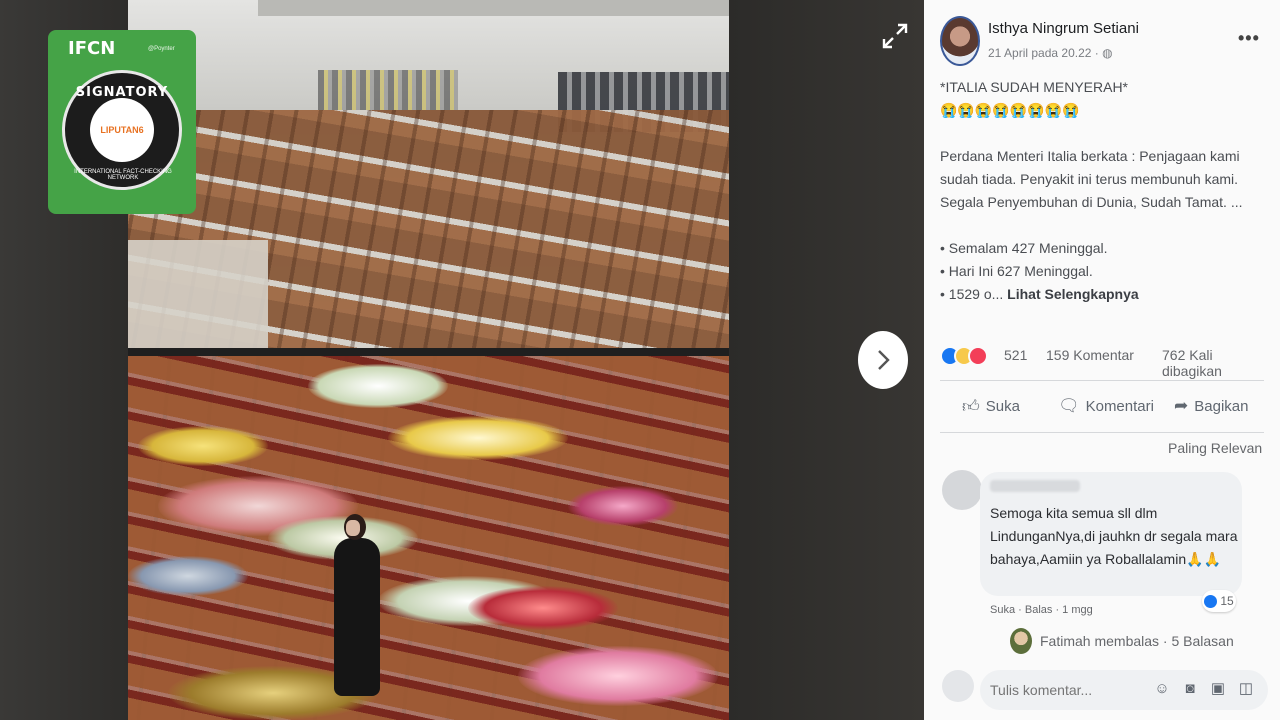 This screenshot has width=1280, height=720. Describe the element at coordinates (978, 356) in the screenshot. I see `love-reaction-icon` at that location.